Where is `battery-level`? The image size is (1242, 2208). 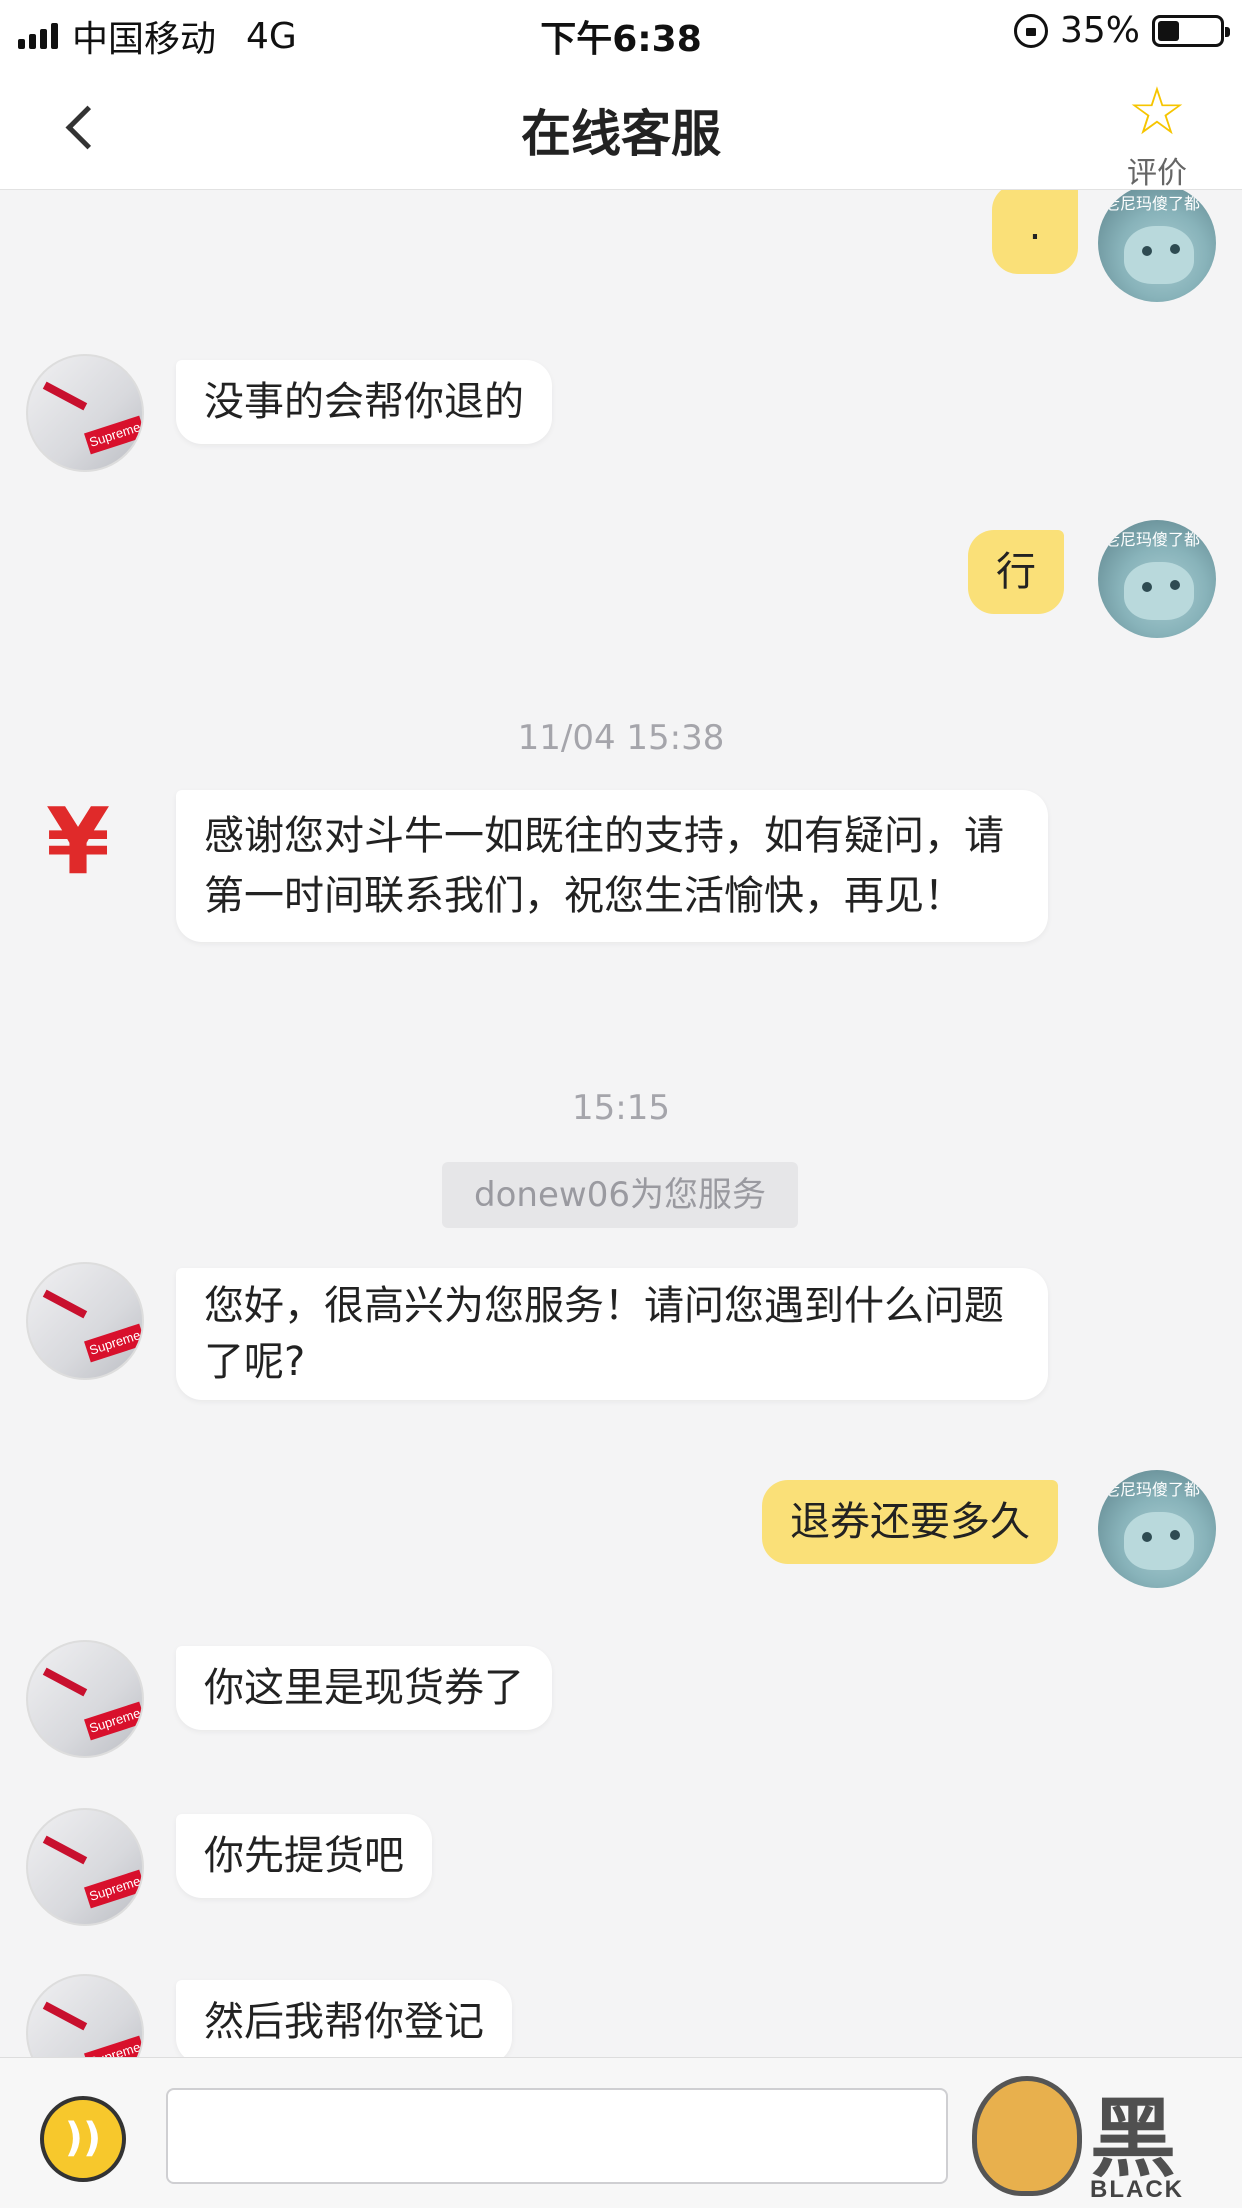 battery-level is located at coordinates (1168, 30).